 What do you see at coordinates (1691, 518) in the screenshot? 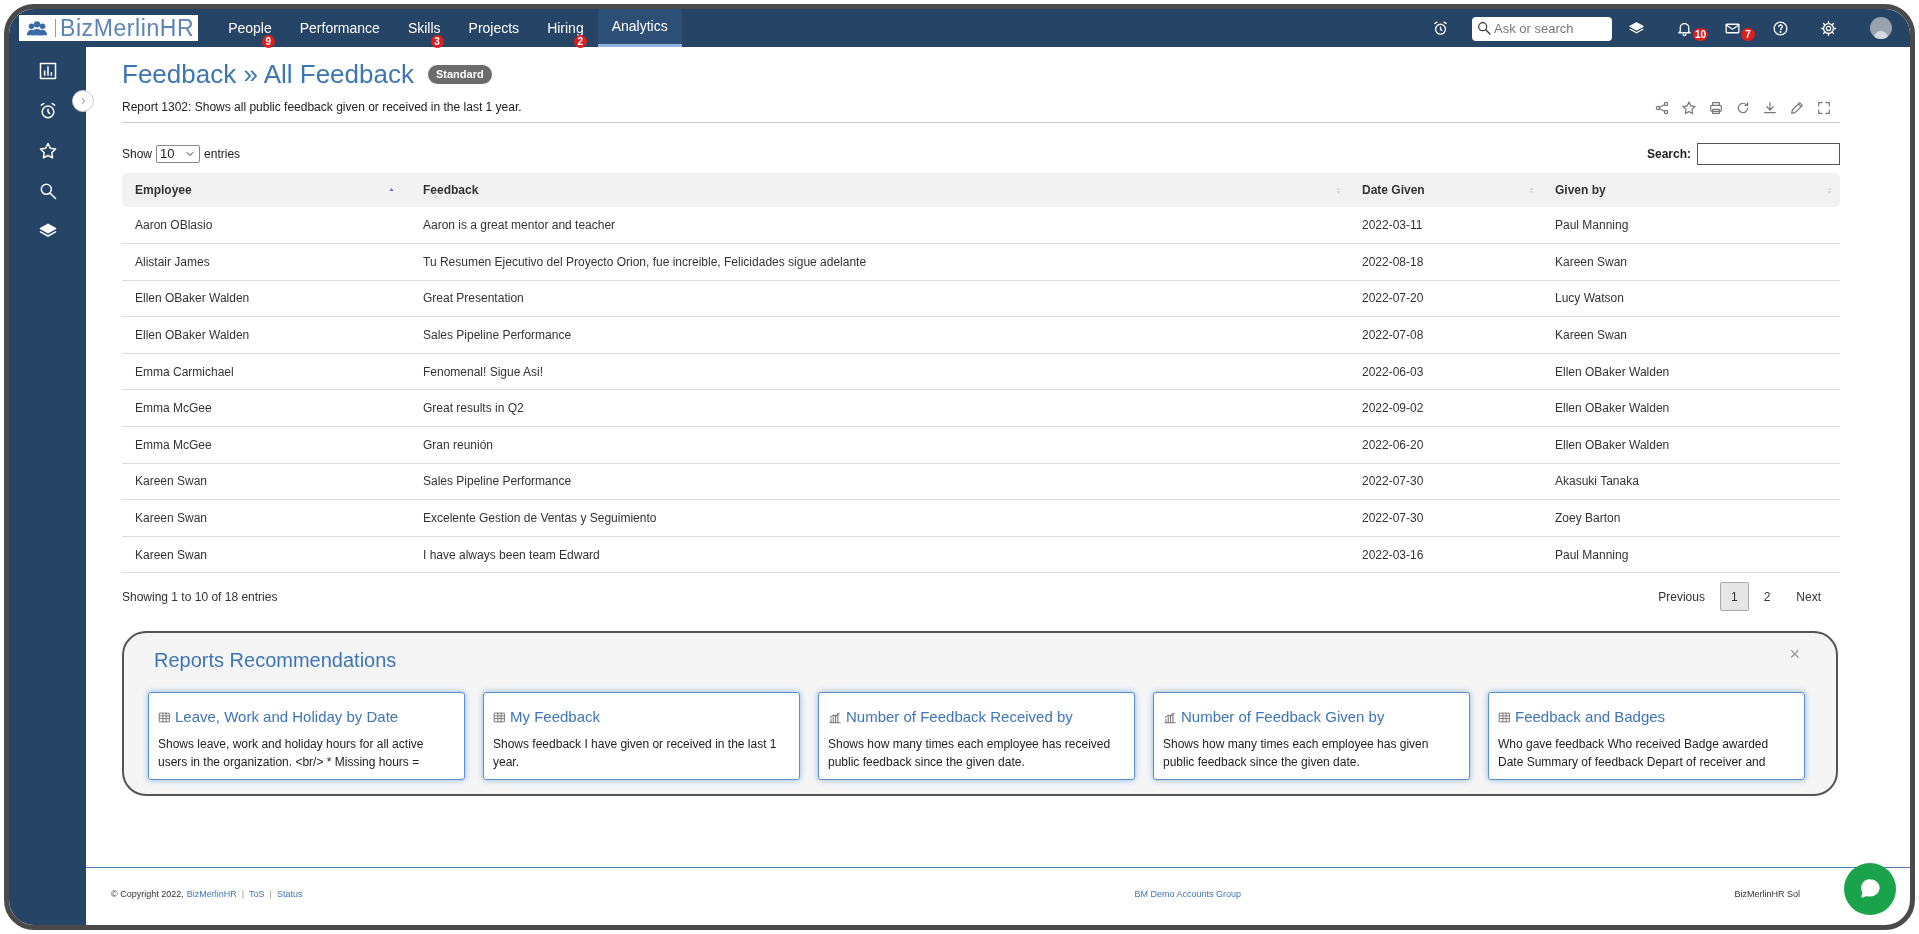
I see `table-cell: Zoey Barton` at bounding box center [1691, 518].